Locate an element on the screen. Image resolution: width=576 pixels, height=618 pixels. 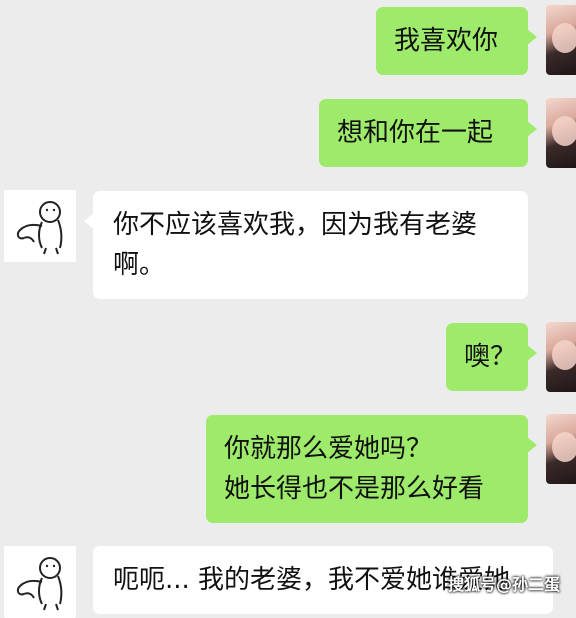
message-bubble-self: 噢？ is located at coordinates (491, 357).